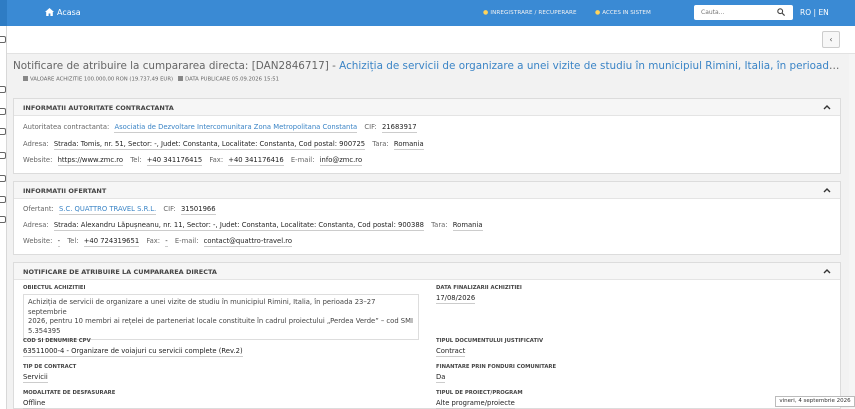 The width and height of the screenshot is (855, 409). What do you see at coordinates (781, 12) in the screenshot?
I see `search-icon` at bounding box center [781, 12].